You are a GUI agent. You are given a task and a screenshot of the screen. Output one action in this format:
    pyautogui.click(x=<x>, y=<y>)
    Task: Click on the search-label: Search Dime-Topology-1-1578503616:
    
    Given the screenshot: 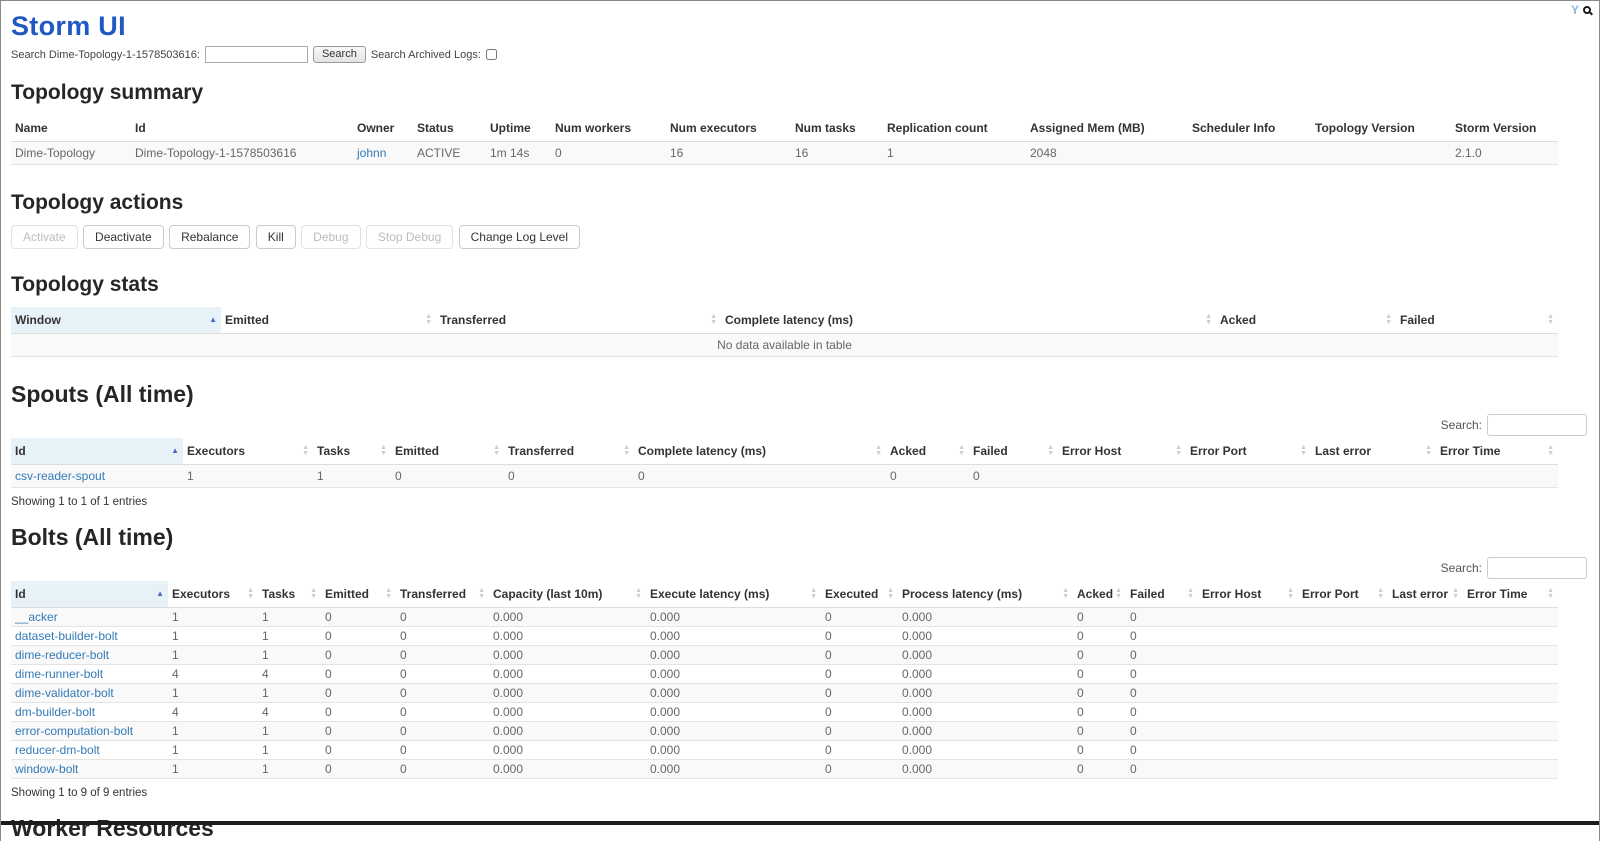 What is the action you would take?
    pyautogui.click(x=105, y=54)
    